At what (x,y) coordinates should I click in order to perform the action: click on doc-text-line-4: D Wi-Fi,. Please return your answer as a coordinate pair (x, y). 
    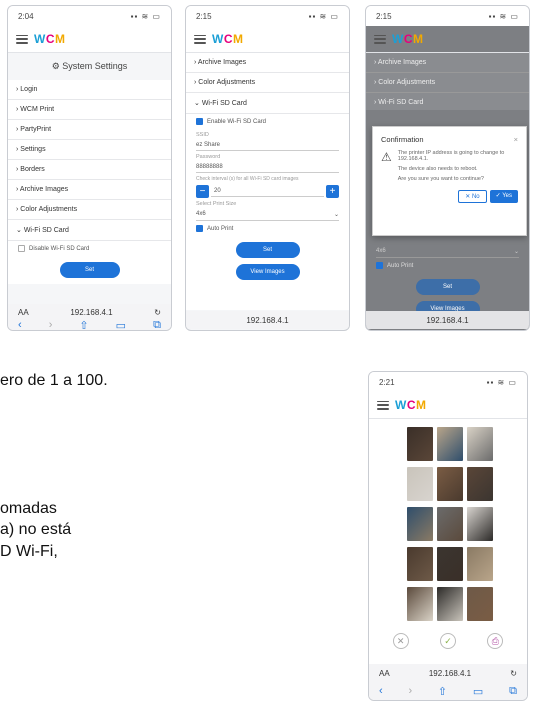
    Looking at the image, I should click on (29, 551).